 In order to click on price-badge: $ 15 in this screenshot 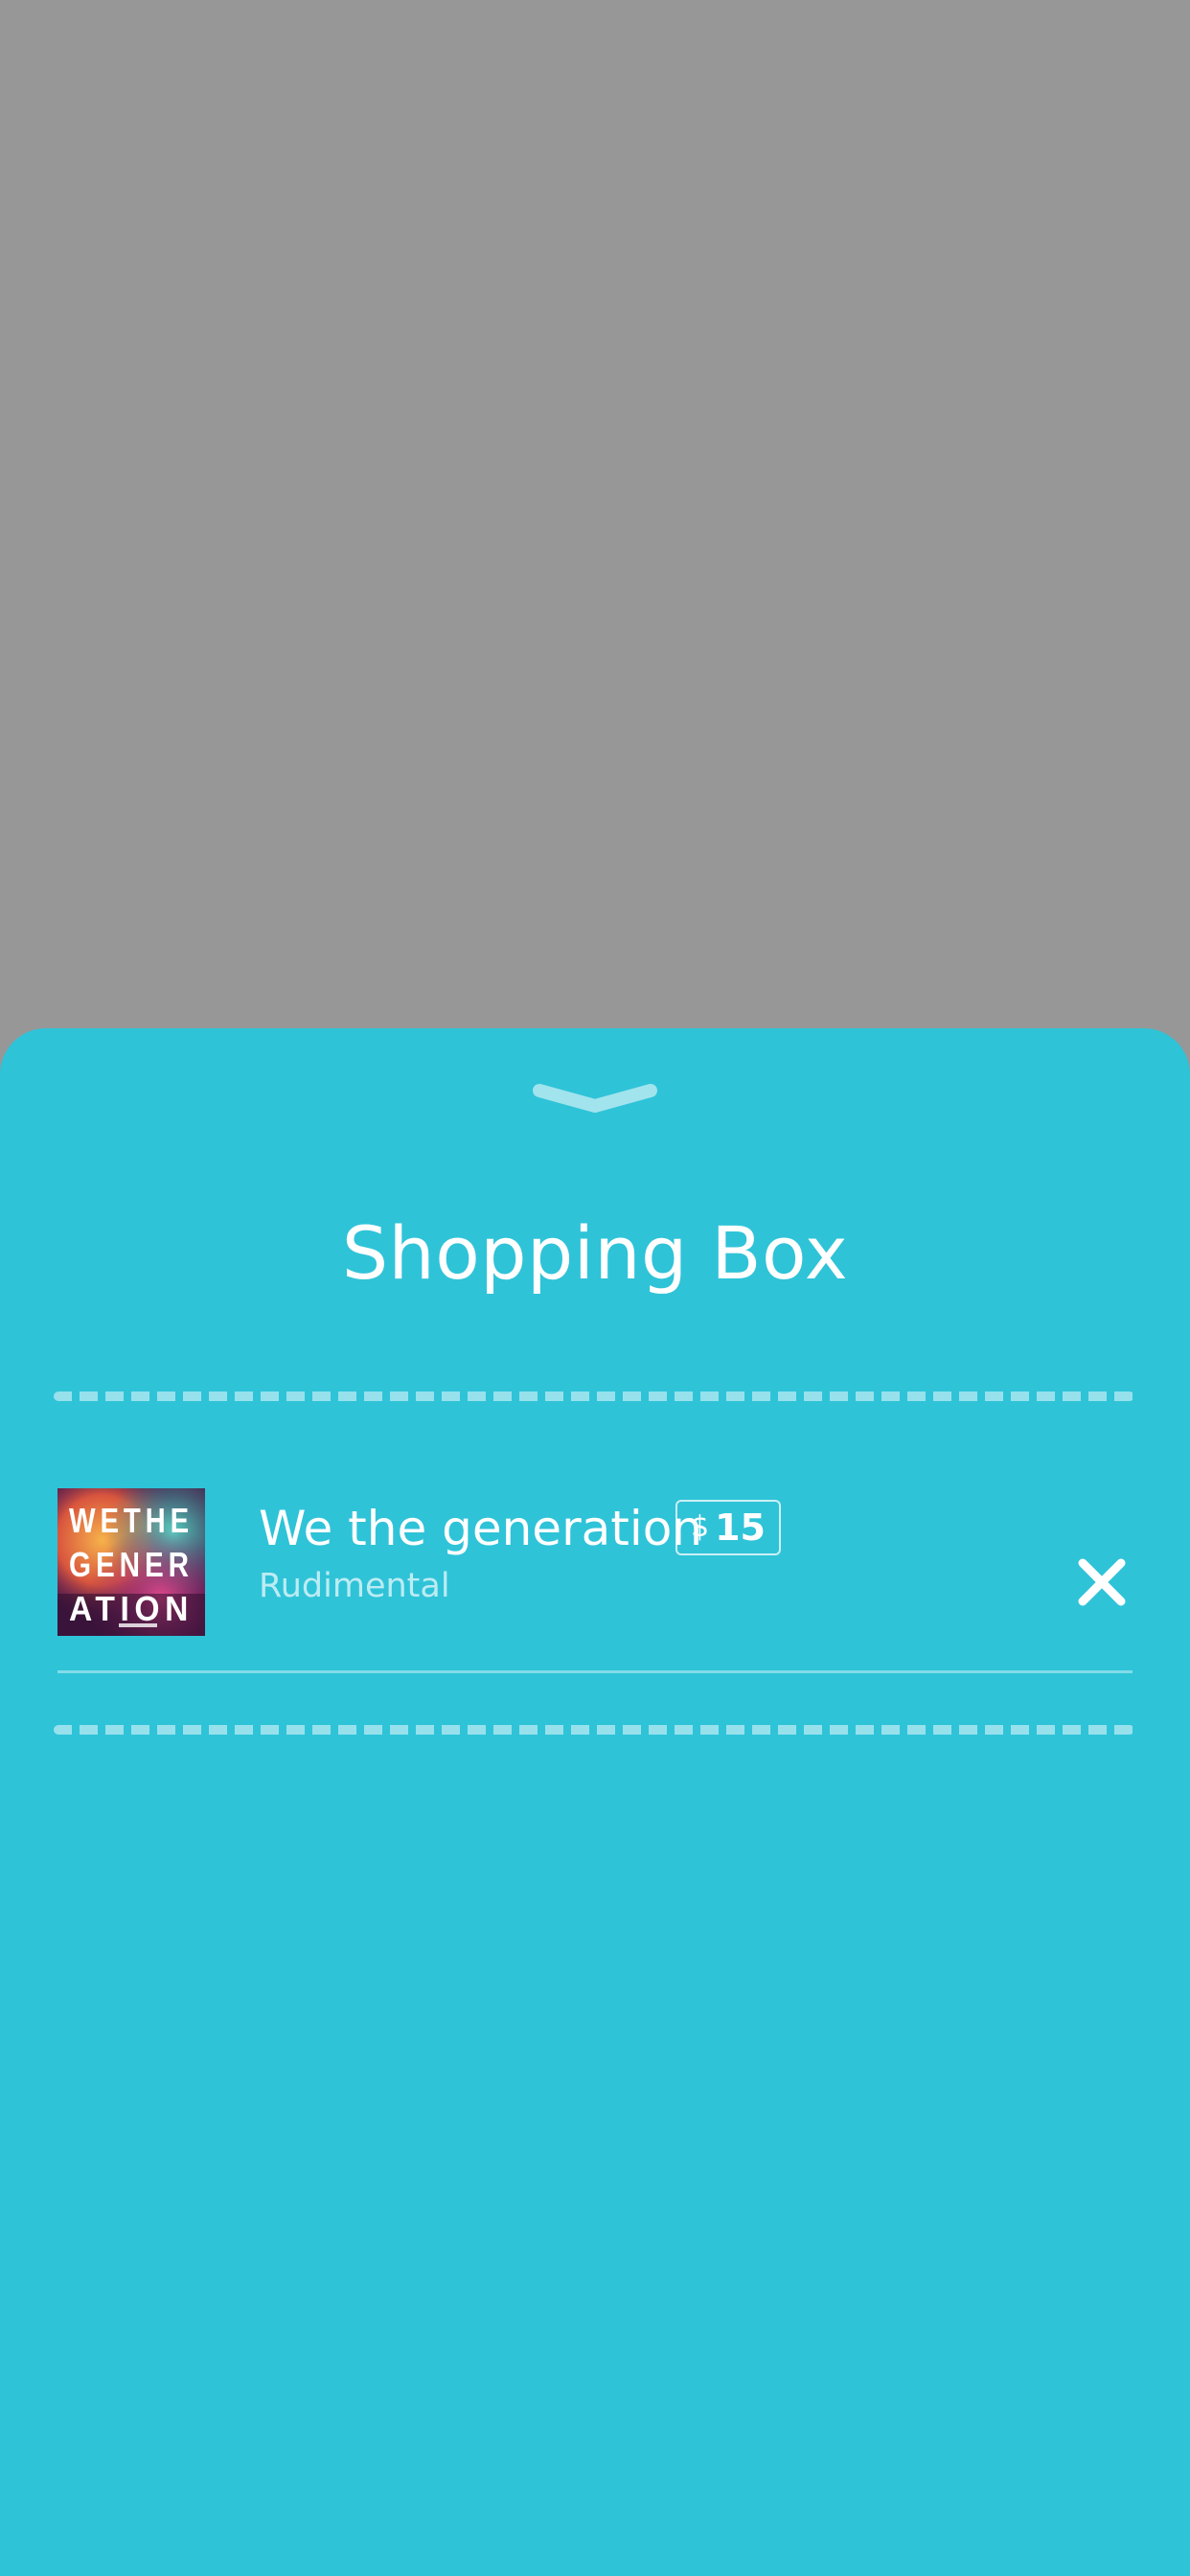, I will do `click(728, 1527)`.